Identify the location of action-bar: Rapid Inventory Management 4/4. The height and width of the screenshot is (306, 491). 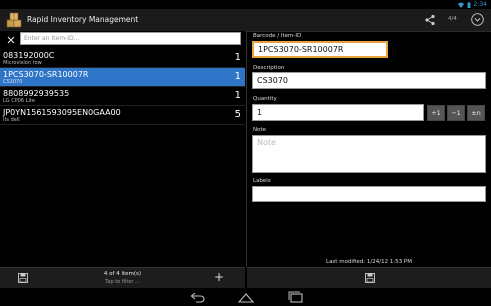
(245, 20).